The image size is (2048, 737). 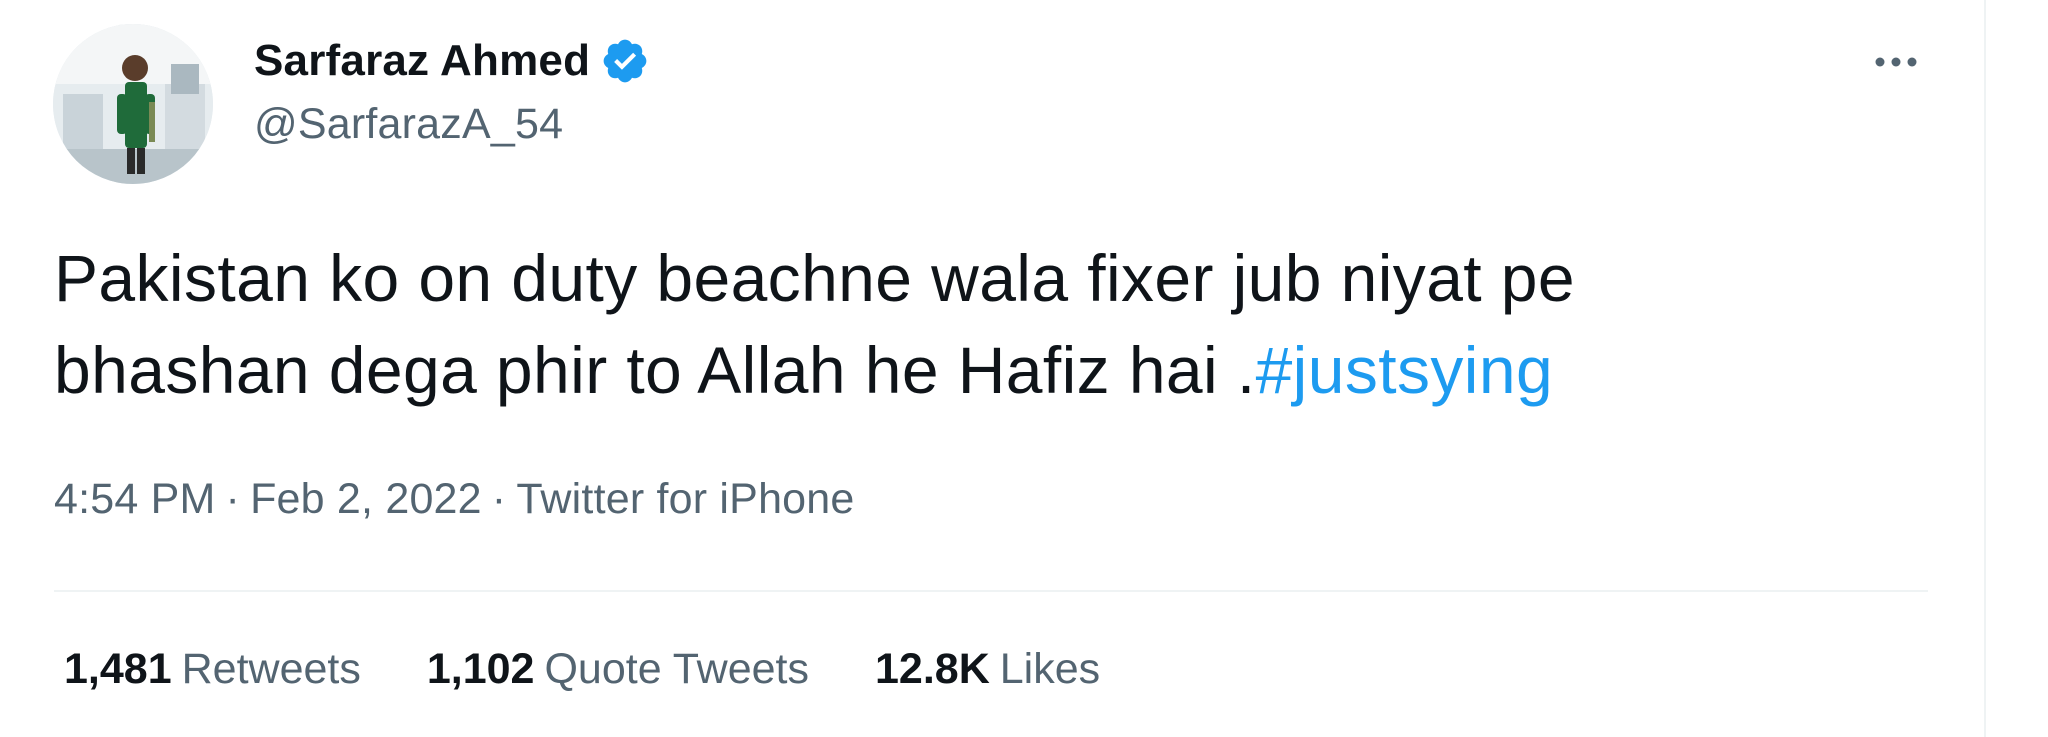 I want to click on avatar, so click(x=133, y=104).